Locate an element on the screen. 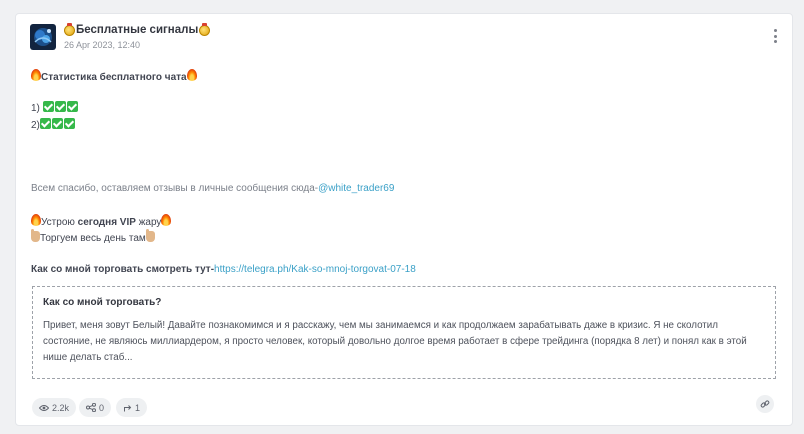 The width and height of the screenshot is (804, 434). signal-row-2: 2) is located at coordinates (53, 124).